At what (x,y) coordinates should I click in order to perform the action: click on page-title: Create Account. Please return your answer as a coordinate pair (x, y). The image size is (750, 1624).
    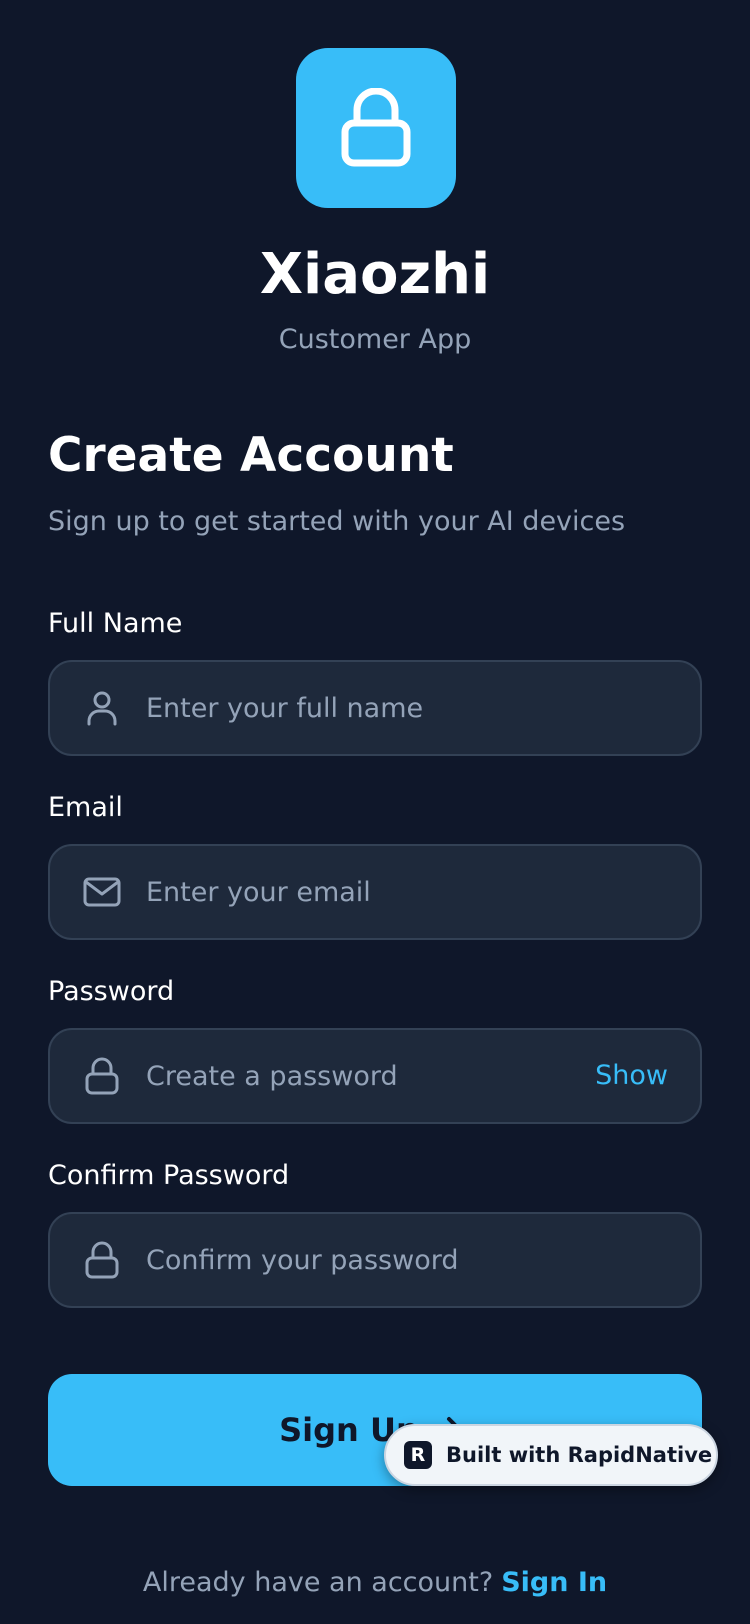
    Looking at the image, I should click on (251, 455).